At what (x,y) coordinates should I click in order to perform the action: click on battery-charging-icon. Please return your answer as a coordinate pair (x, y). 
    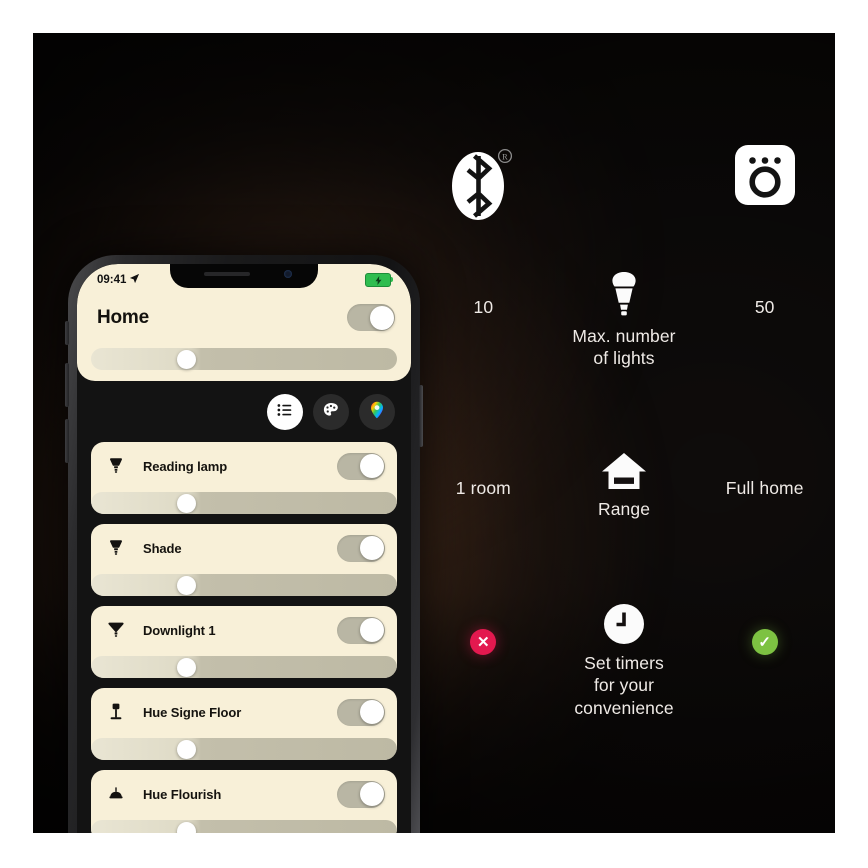
    Looking at the image, I should click on (379, 280).